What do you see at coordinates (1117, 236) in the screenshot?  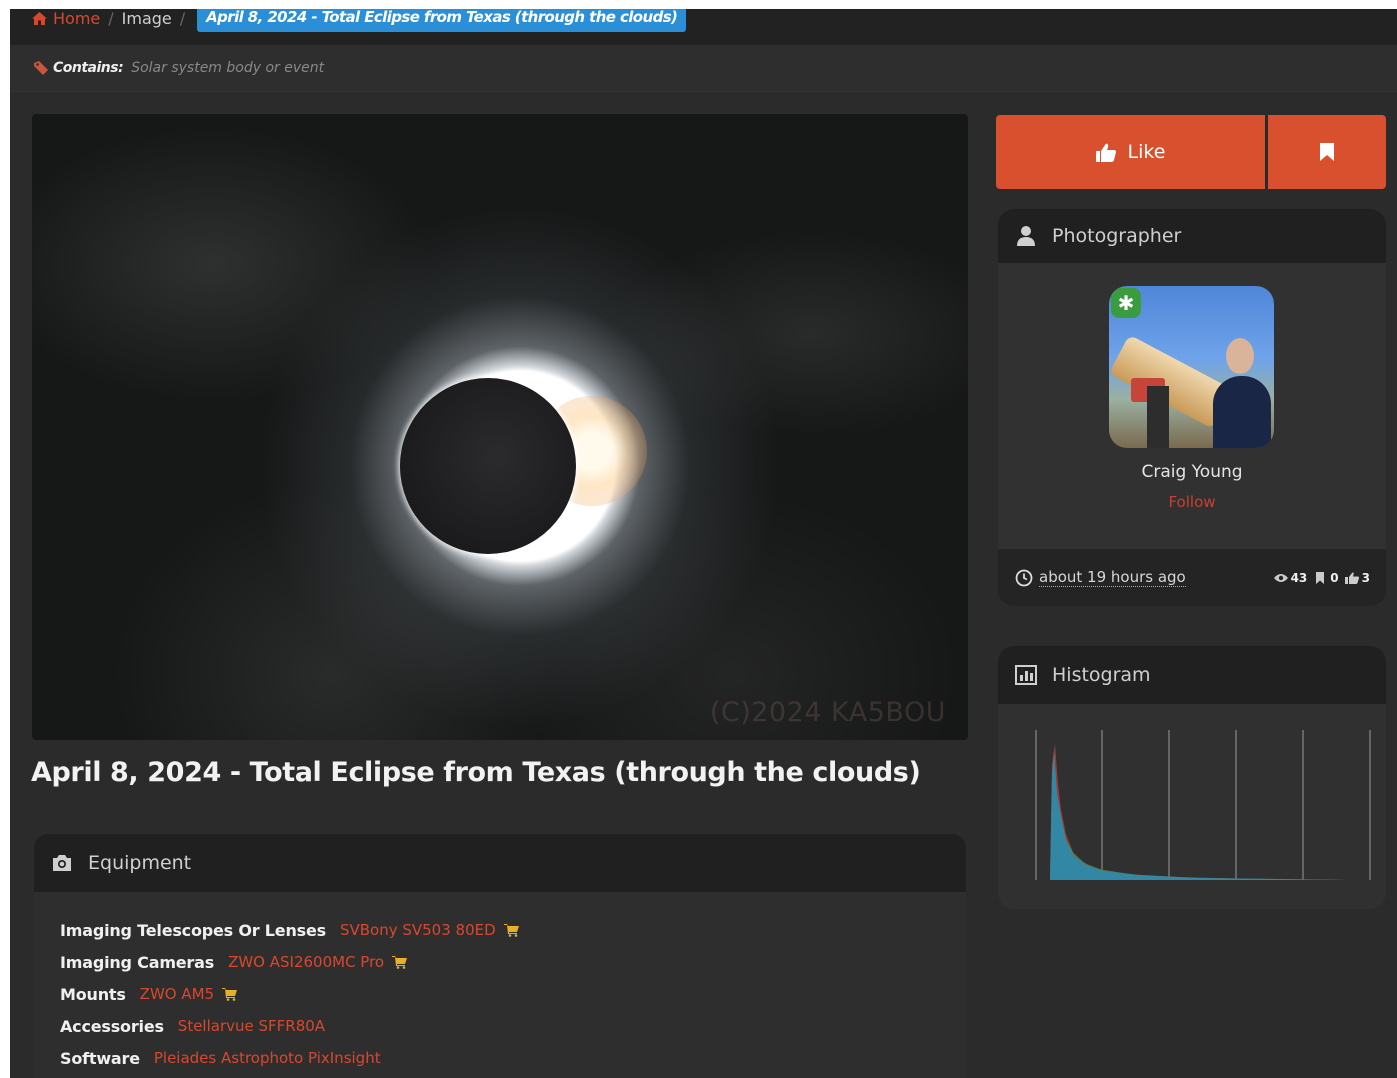 I see `photographer-title: Photographer` at bounding box center [1117, 236].